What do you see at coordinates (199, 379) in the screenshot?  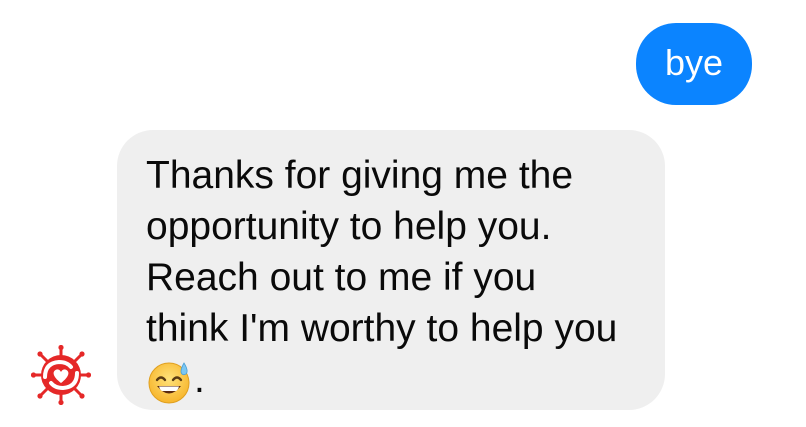 I see `incoming-message-suffix: .` at bounding box center [199, 379].